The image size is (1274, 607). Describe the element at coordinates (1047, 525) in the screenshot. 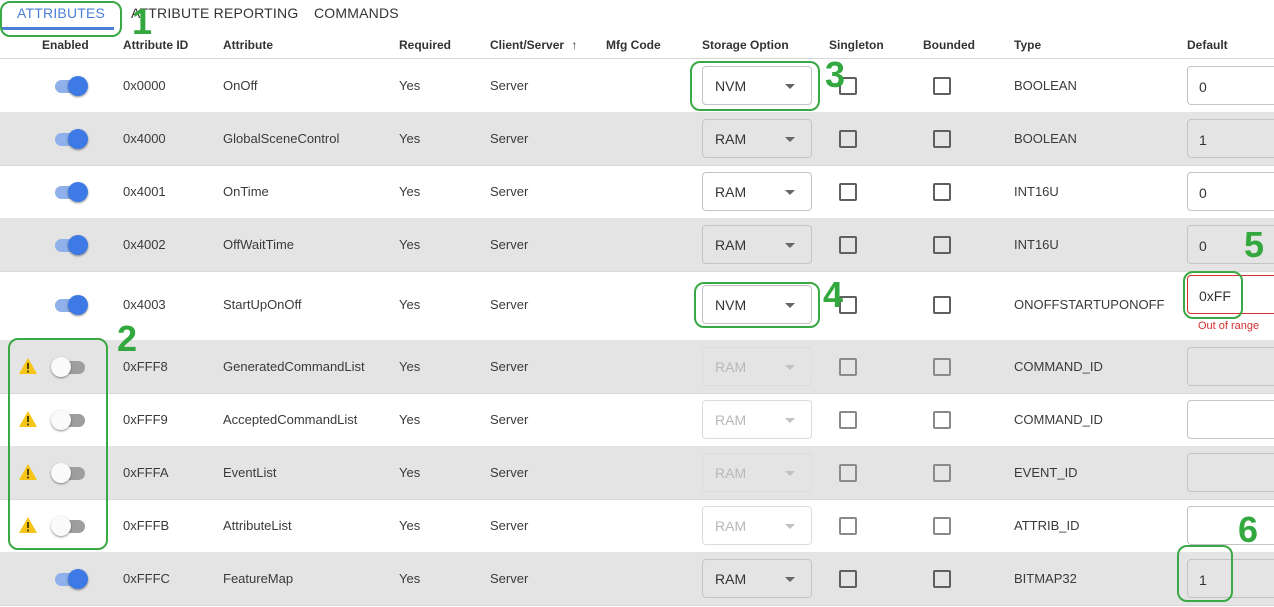

I see `type-value: ATTRIB_ID` at that location.